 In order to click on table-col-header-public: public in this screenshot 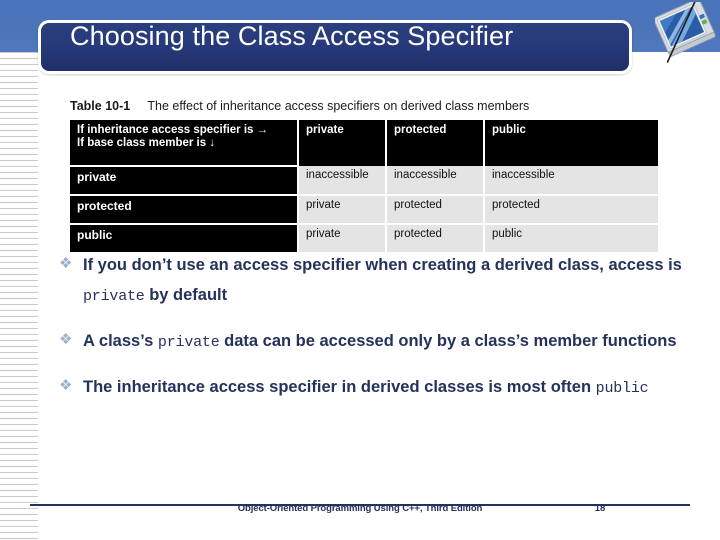, I will do `click(571, 143)`.